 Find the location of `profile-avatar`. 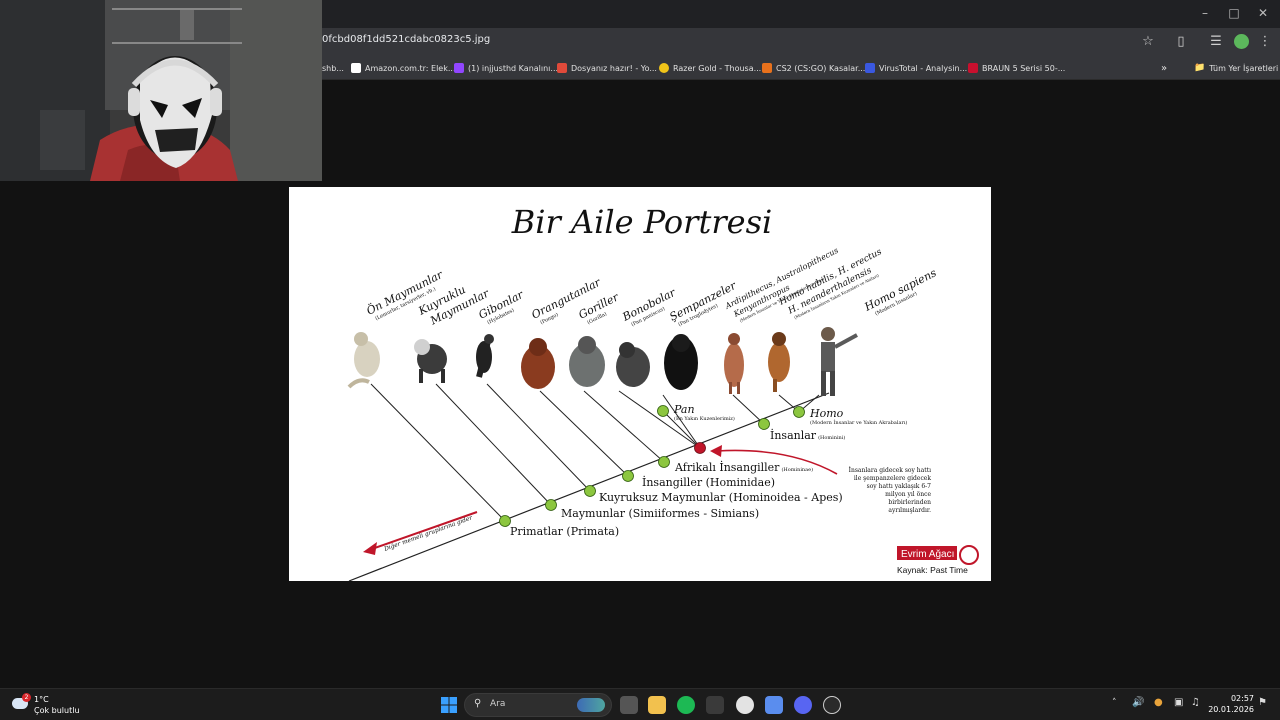

profile-avatar is located at coordinates (1241, 41).